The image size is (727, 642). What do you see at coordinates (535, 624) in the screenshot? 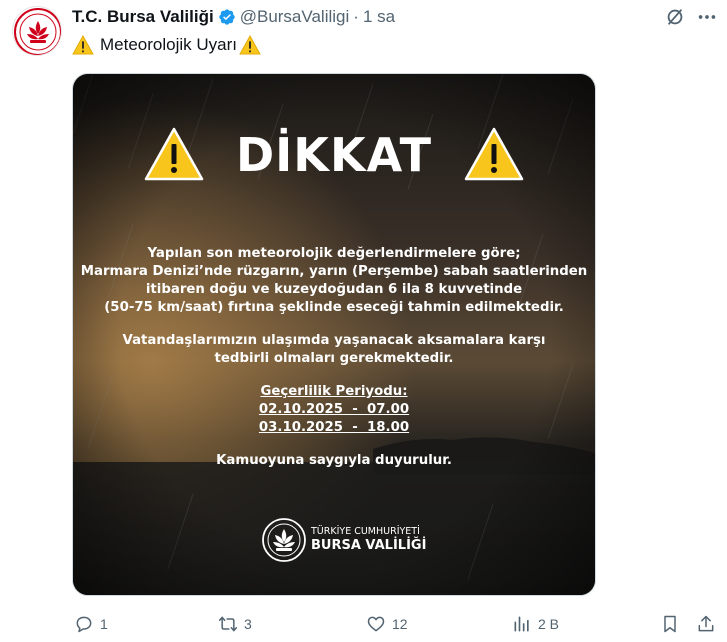
I see `views-button: 2 B` at bounding box center [535, 624].